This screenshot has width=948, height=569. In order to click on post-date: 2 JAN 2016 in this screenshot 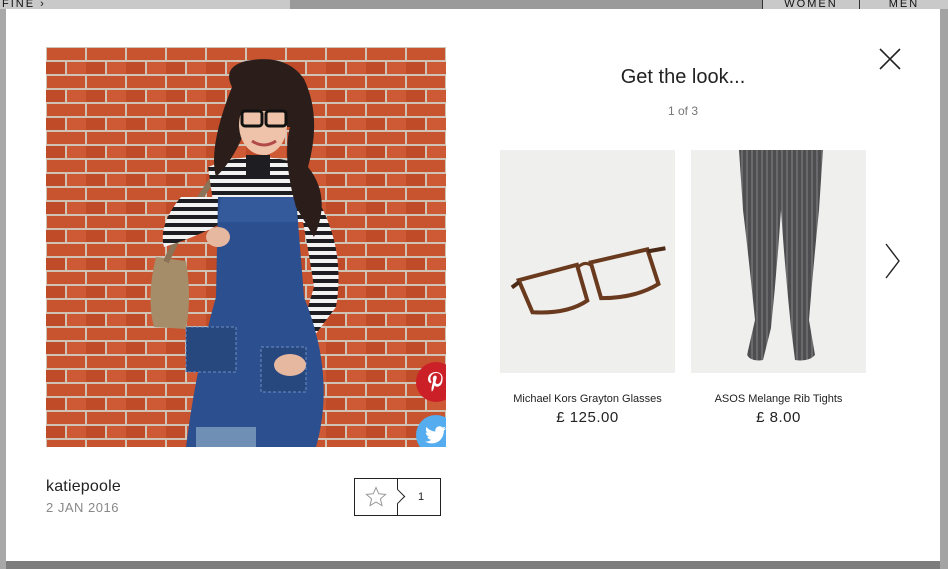, I will do `click(82, 507)`.